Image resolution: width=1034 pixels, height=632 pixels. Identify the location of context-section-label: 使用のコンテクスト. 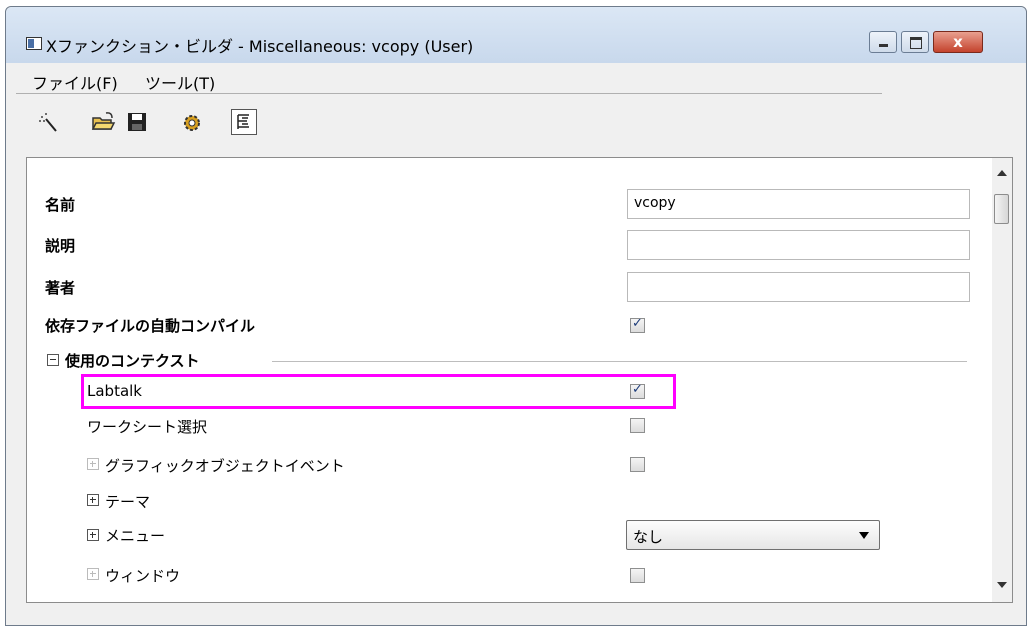
(132, 361).